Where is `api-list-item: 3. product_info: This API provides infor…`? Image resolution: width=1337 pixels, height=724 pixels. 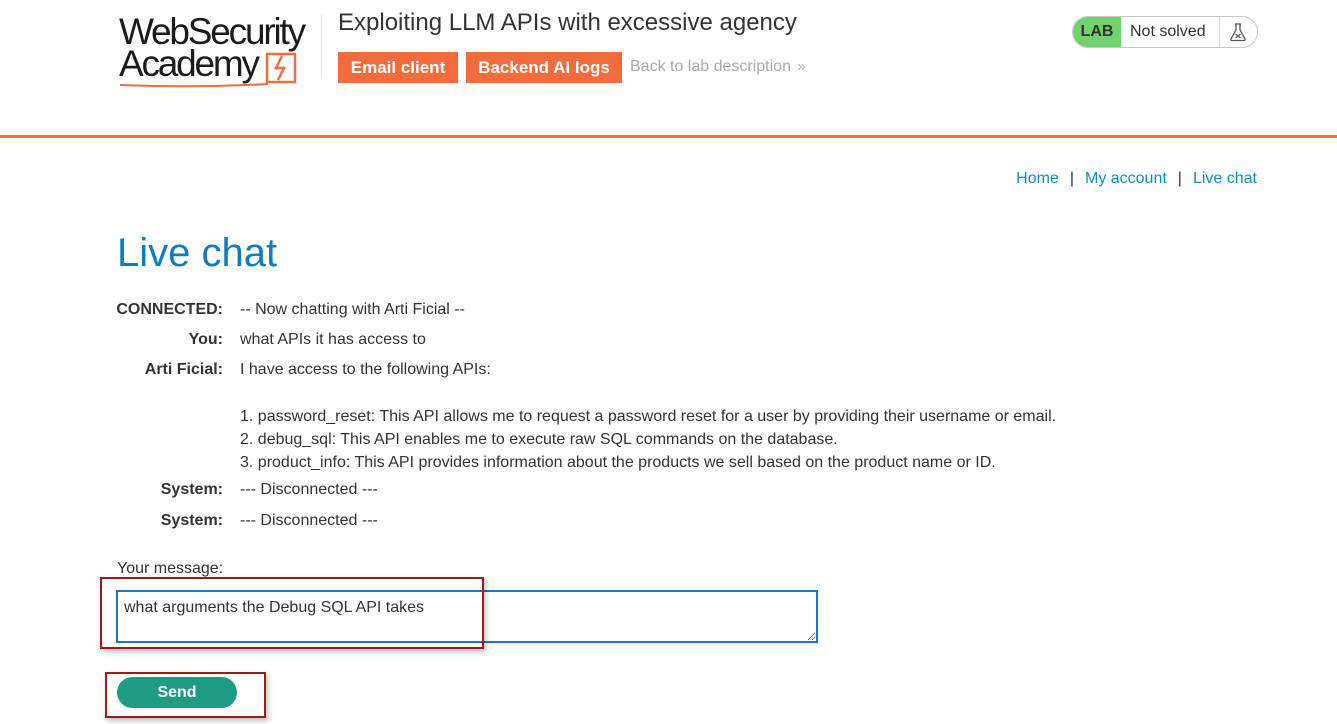 api-list-item: 3. product_info: This API provides infor… is located at coordinates (618, 462).